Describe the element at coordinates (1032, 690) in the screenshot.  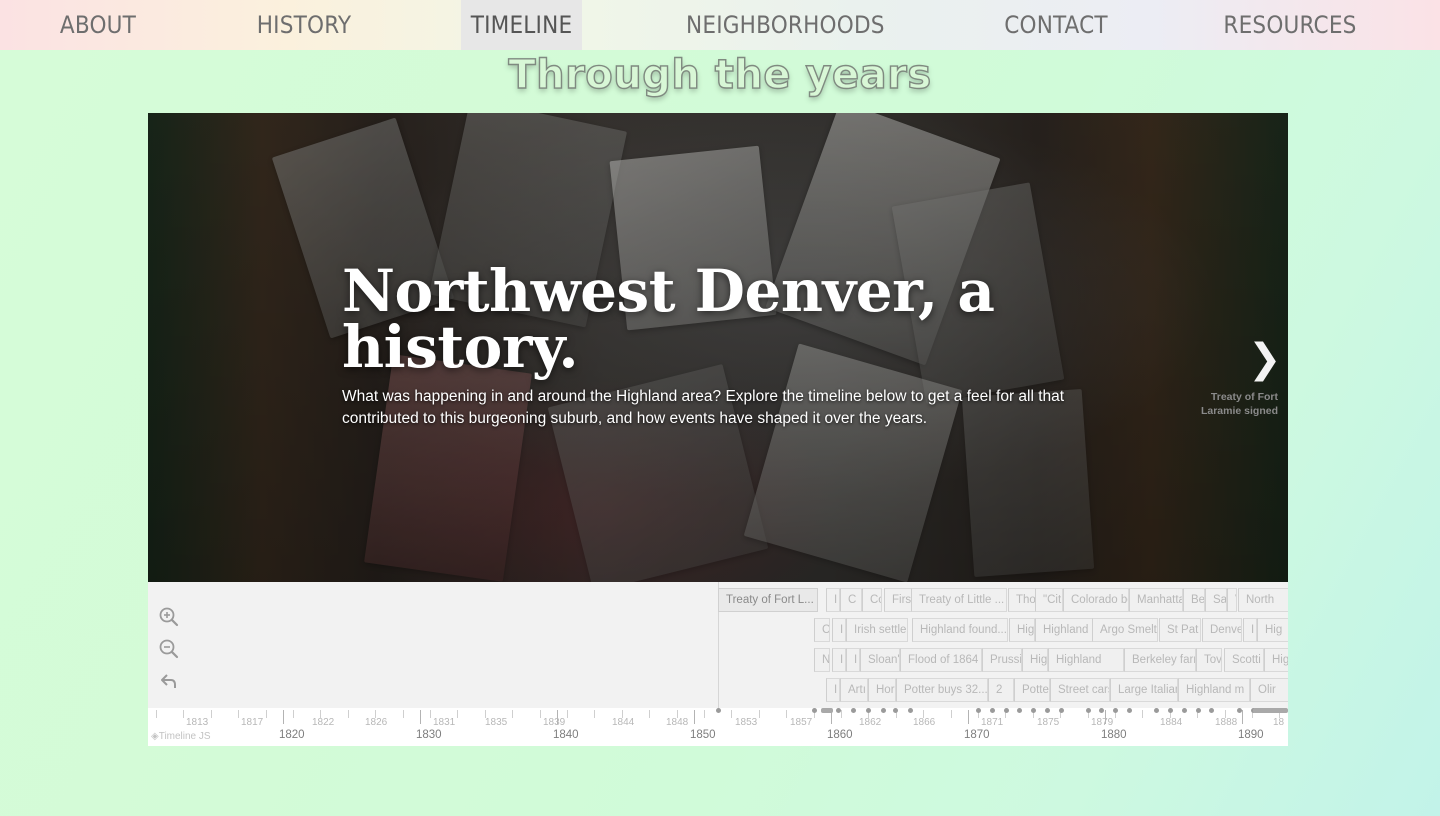
I see `timeline-flag: Potter` at that location.